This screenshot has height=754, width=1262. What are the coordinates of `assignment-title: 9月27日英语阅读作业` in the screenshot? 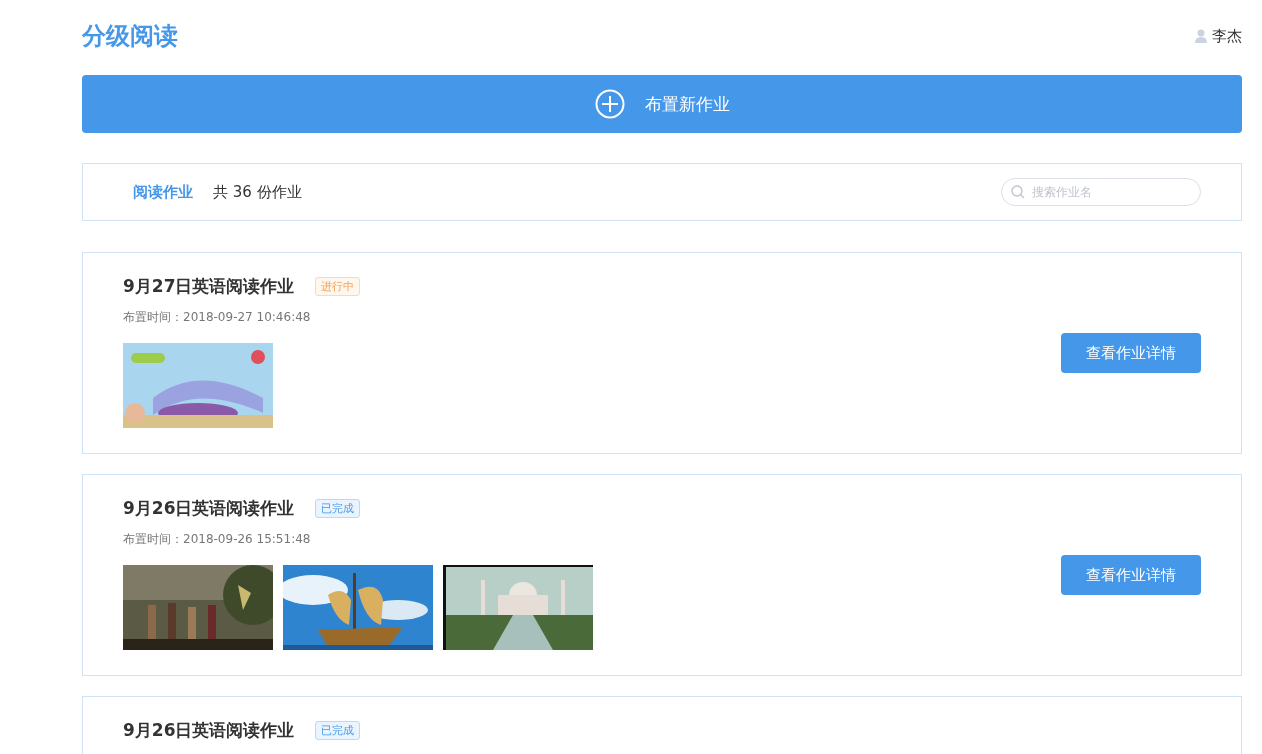 It's located at (209, 286).